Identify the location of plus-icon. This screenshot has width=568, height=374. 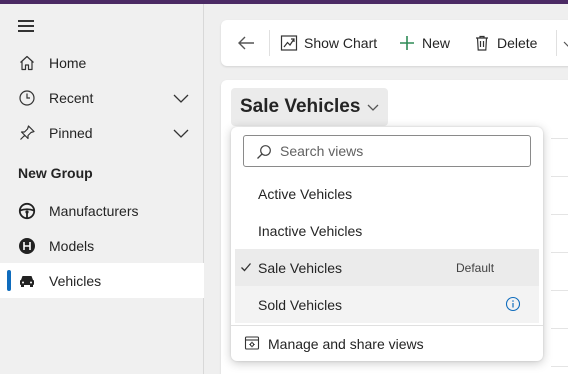
(407, 43).